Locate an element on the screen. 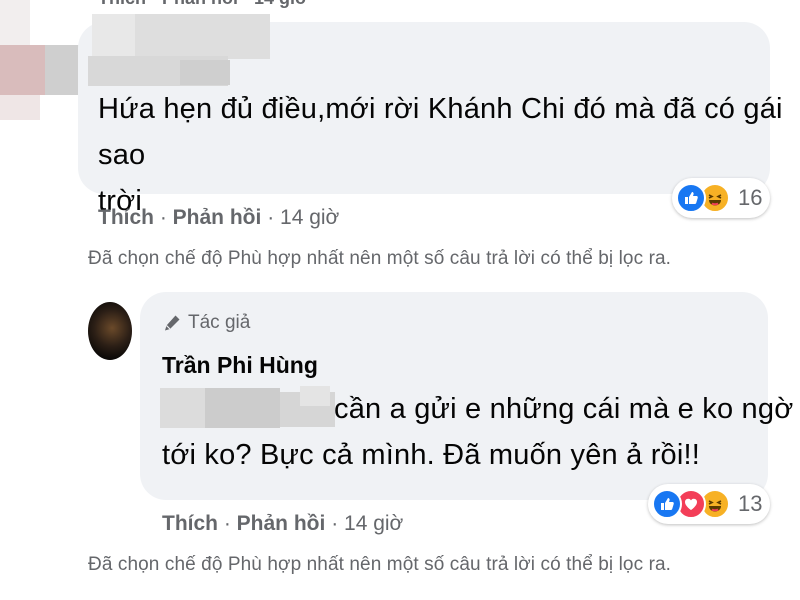  comment-actions: Thích · Phản hồi · 14 giờ is located at coordinates (219, 217).